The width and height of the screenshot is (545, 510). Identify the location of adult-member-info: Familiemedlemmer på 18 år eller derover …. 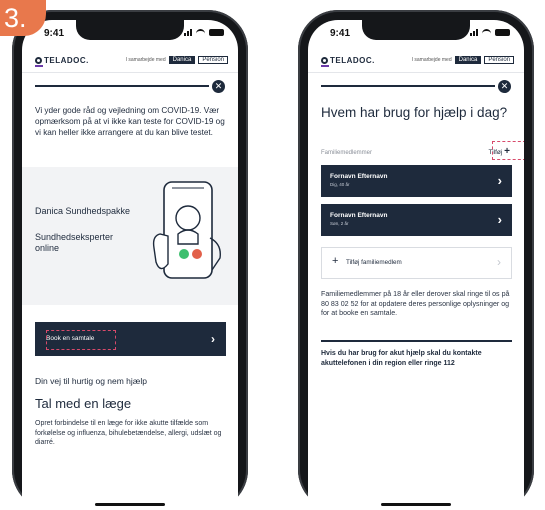
(415, 303).